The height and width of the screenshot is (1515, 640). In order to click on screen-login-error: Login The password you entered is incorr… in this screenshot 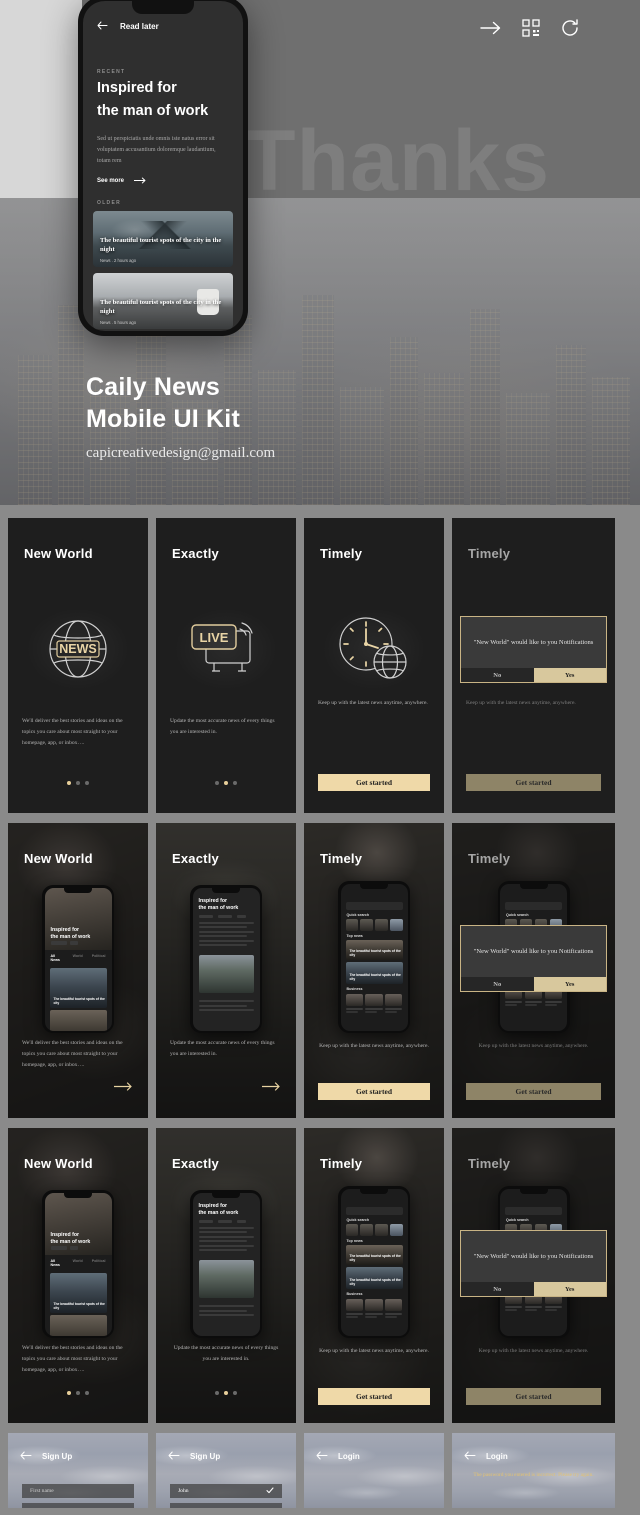, I will do `click(533, 1470)`.